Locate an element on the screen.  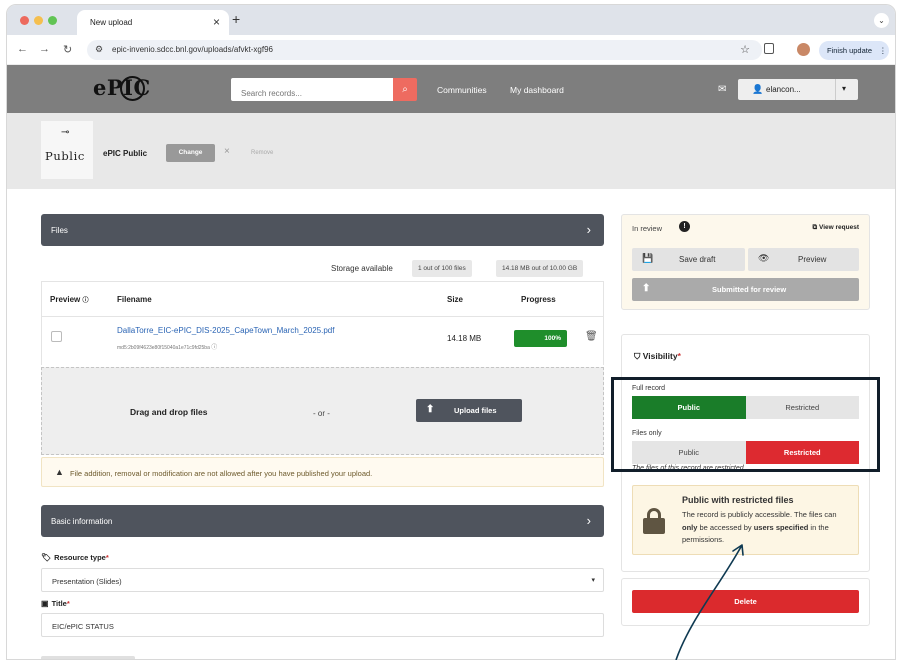
user-dropdown: 👤 elancon... ▾ is located at coordinates (798, 89).